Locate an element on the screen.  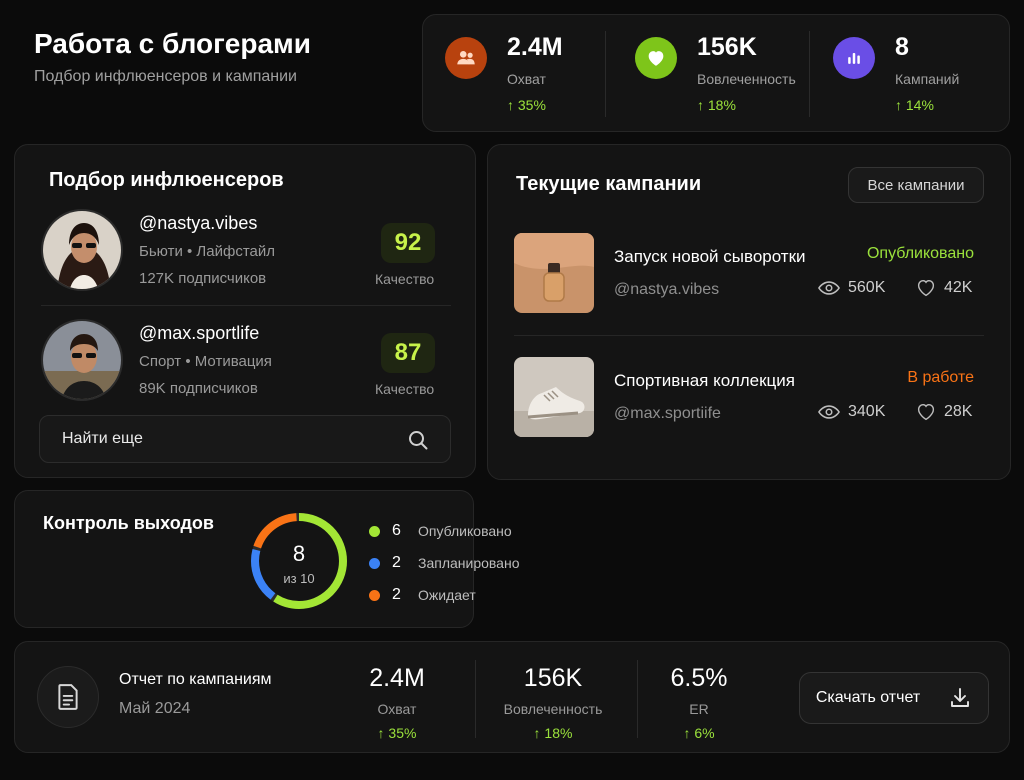
report-stat: 6.5% ER ↑ 6% is located at coordinates (699, 702).